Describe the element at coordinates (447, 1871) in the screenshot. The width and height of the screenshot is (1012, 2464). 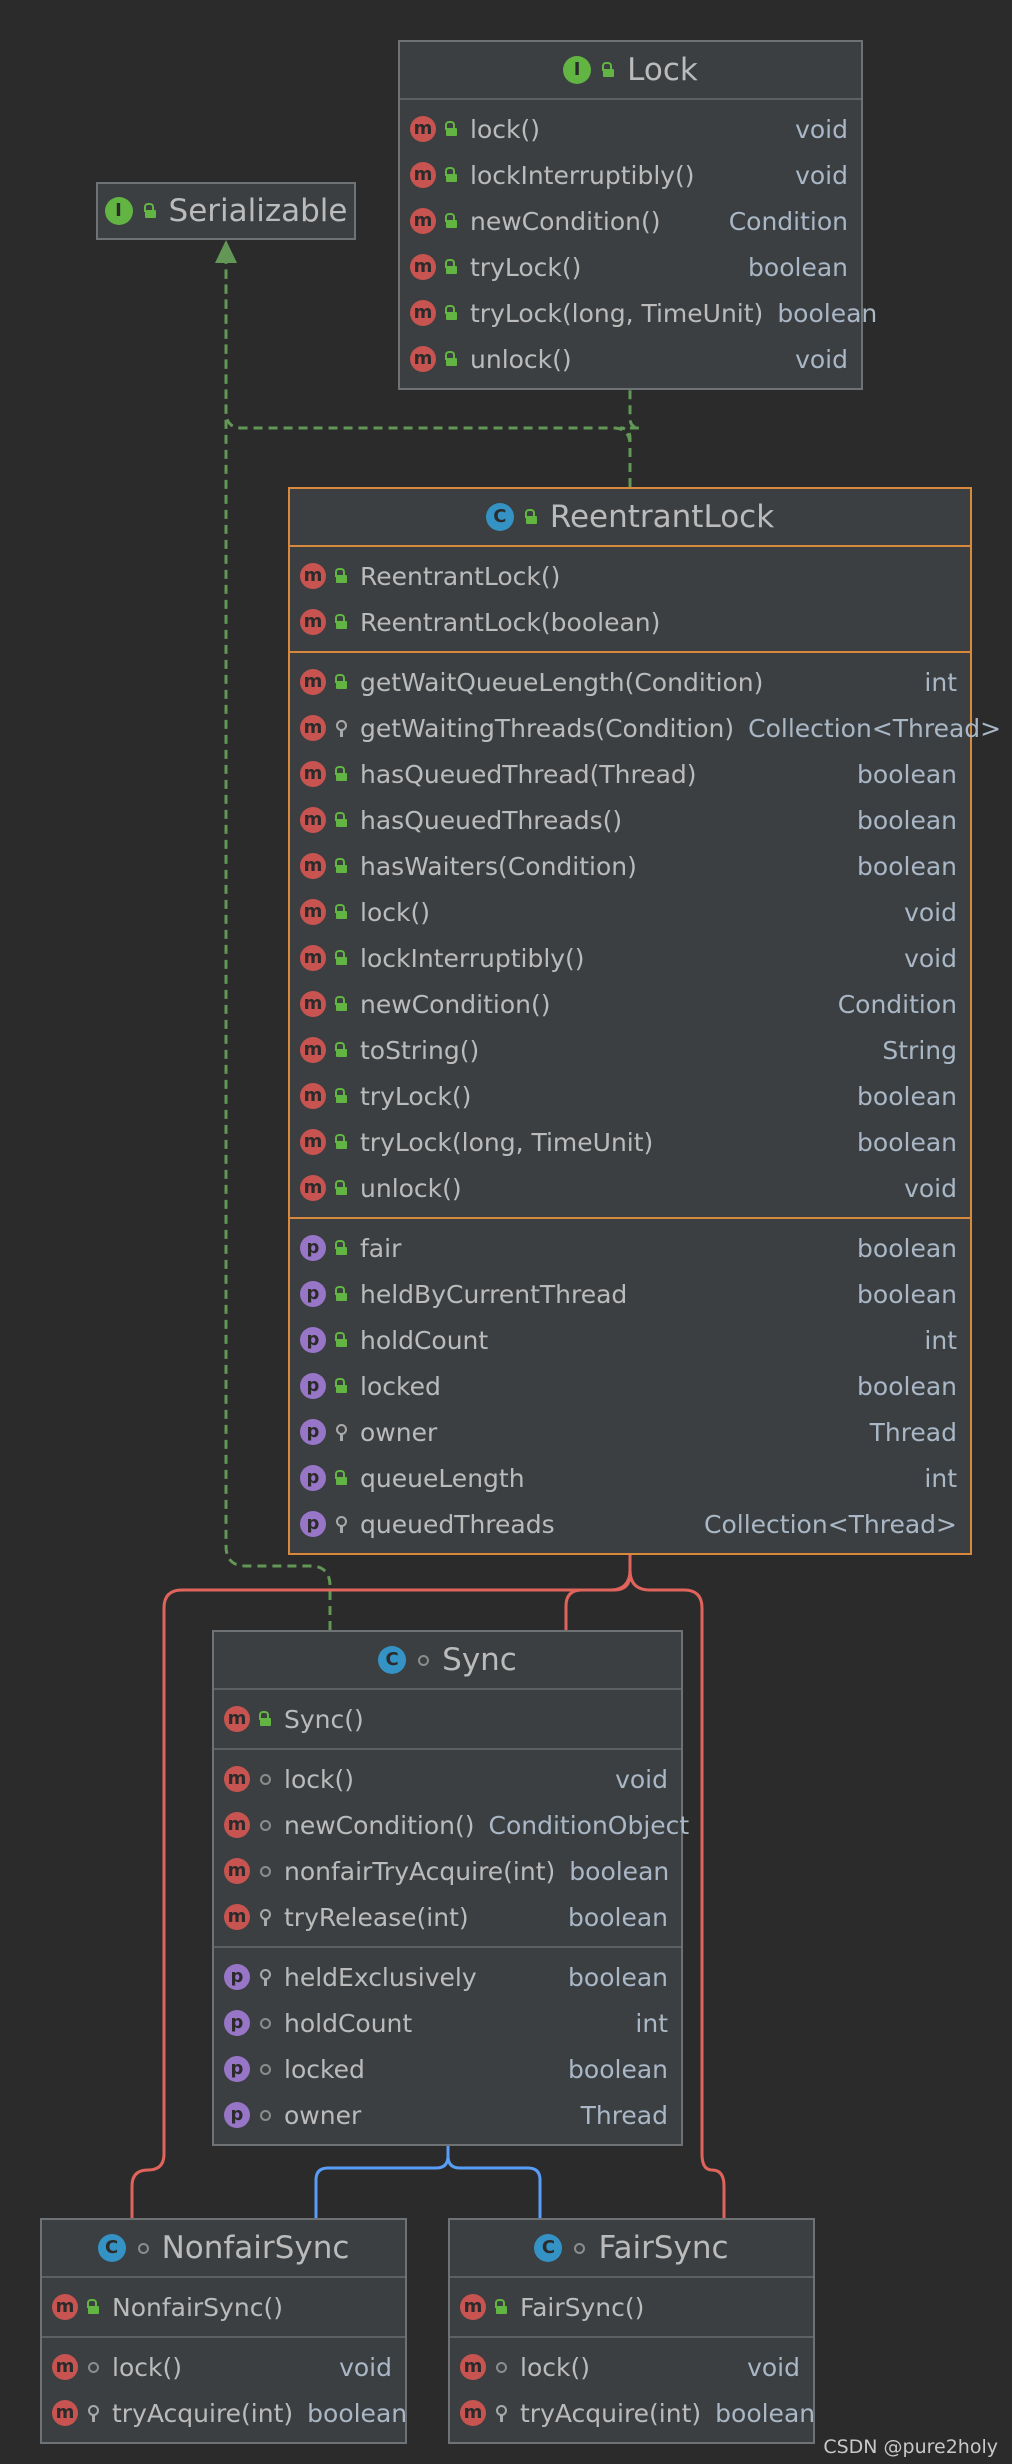
I see `method-row: m nonfairTryAcquire(int) boolean` at that location.